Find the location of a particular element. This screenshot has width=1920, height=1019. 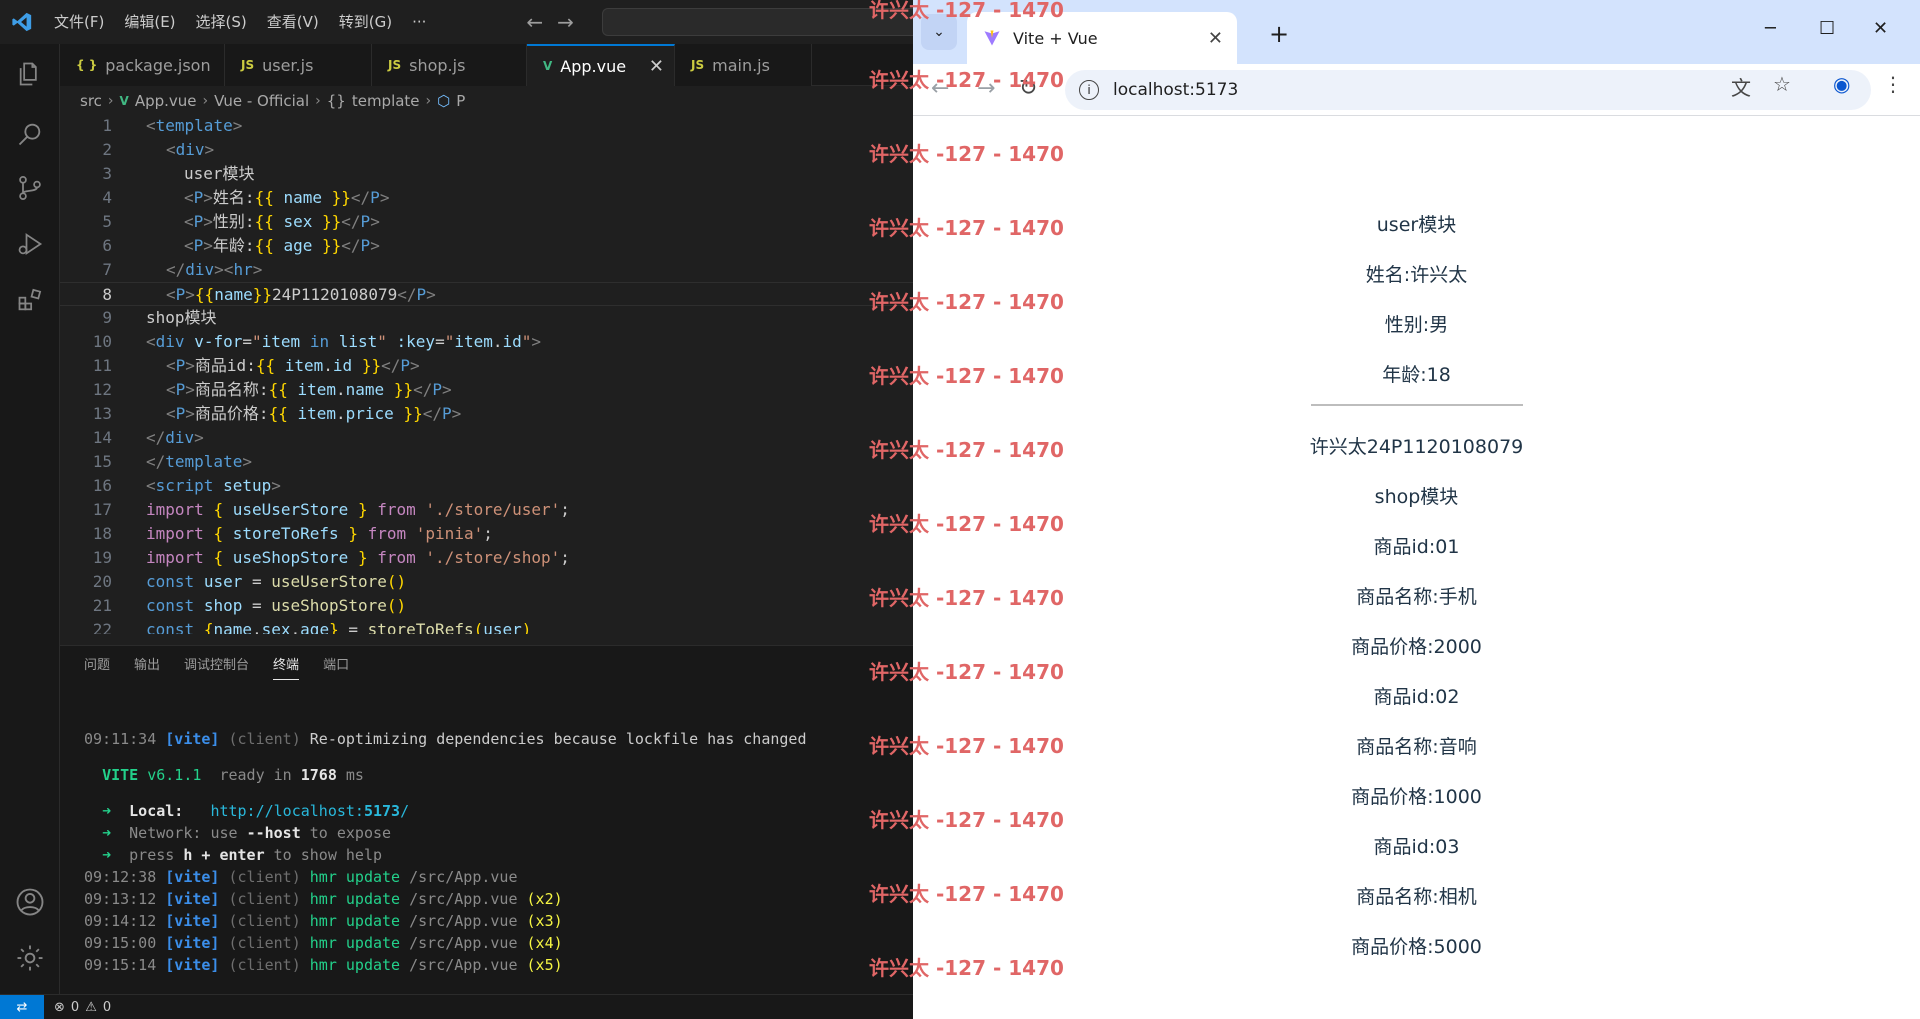

product-name: 商品名称:手机 is located at coordinates (1416, 597).